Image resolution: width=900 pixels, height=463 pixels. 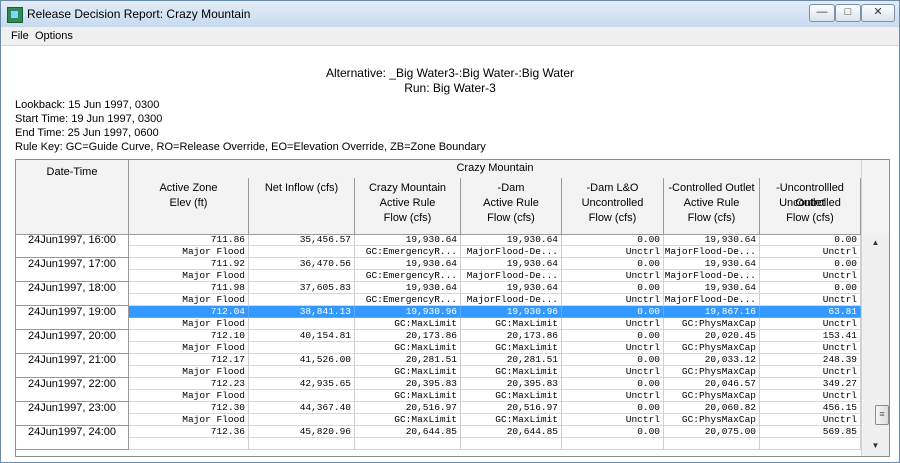 I want to click on menu-options: Options, so click(x=54, y=36).